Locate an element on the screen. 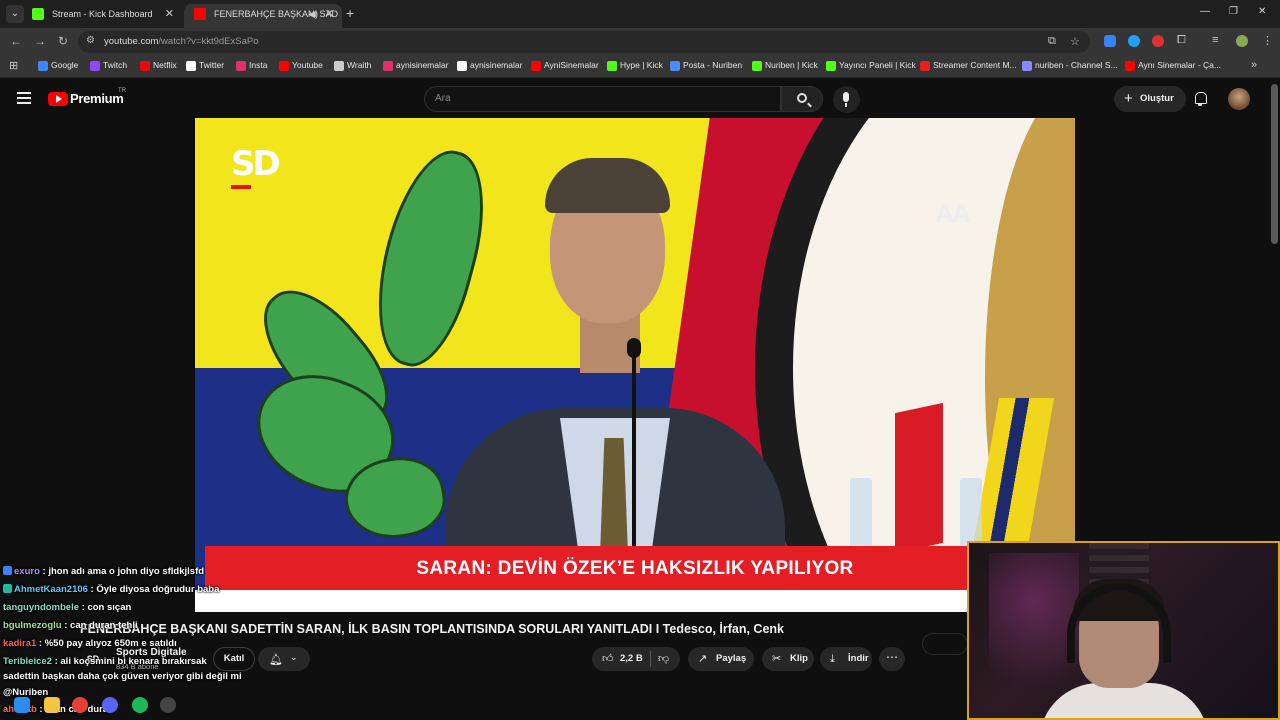 The height and width of the screenshot is (720, 1280). tab-kick-dashboard: Stream - Kick Dashboard ✕ is located at coordinates (102, 16).